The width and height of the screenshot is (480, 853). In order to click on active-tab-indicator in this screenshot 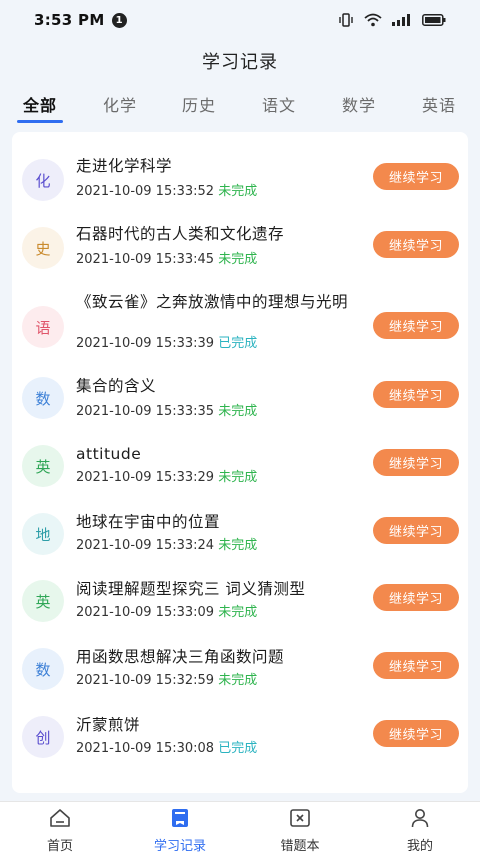, I will do `click(40, 121)`.